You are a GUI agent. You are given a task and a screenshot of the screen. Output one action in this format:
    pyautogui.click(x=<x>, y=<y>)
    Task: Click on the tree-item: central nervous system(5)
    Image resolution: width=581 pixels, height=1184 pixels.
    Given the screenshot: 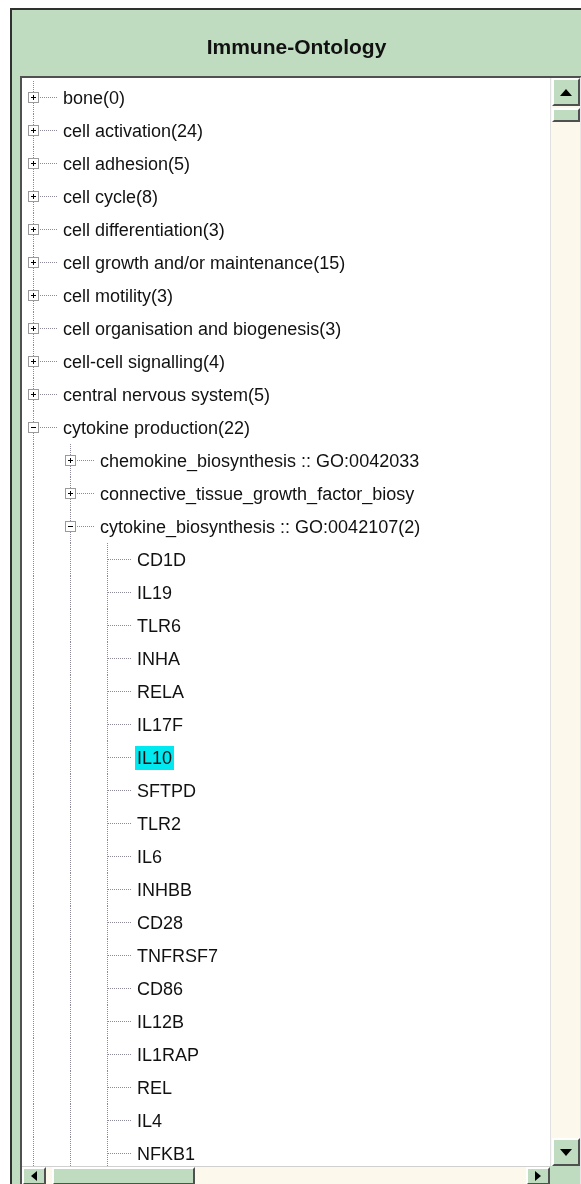 What is the action you would take?
    pyautogui.click(x=167, y=394)
    